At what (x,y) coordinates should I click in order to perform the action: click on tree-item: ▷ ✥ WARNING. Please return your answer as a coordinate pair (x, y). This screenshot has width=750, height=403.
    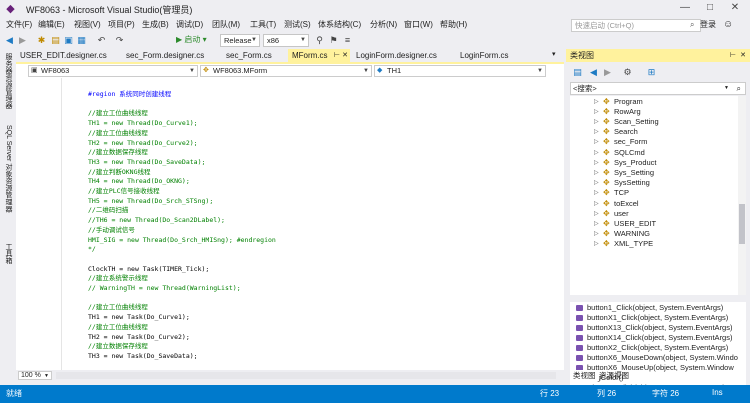
    Looking at the image, I should click on (654, 234).